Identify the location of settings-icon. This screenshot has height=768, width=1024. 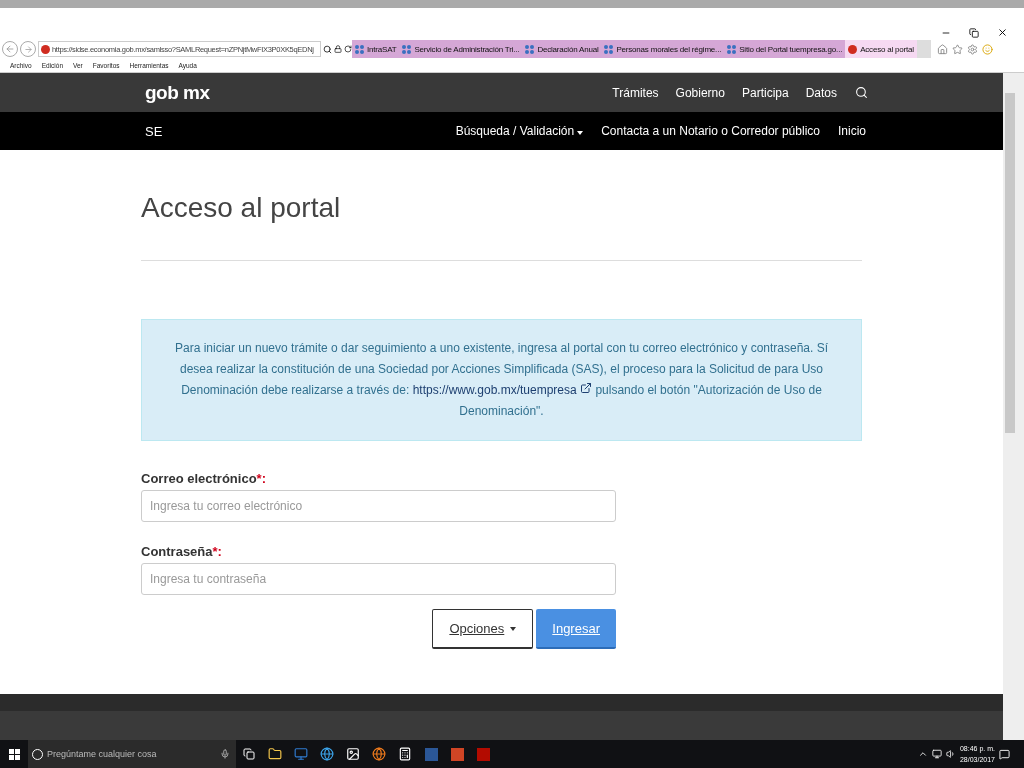
(972, 49).